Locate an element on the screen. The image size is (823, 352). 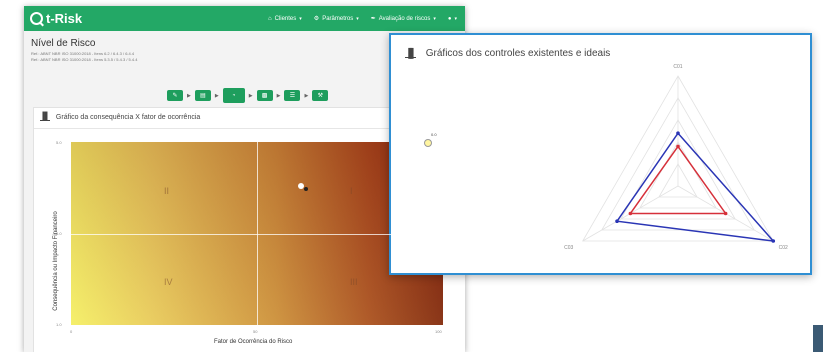
x-tick-label: 50 is located at coordinates (255, 331).